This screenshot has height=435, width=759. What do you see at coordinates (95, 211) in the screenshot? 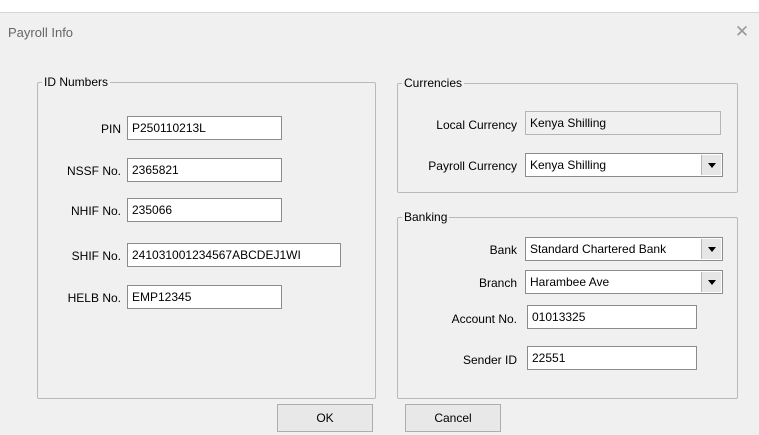
I see `nhif-label: NHIF No.` at bounding box center [95, 211].